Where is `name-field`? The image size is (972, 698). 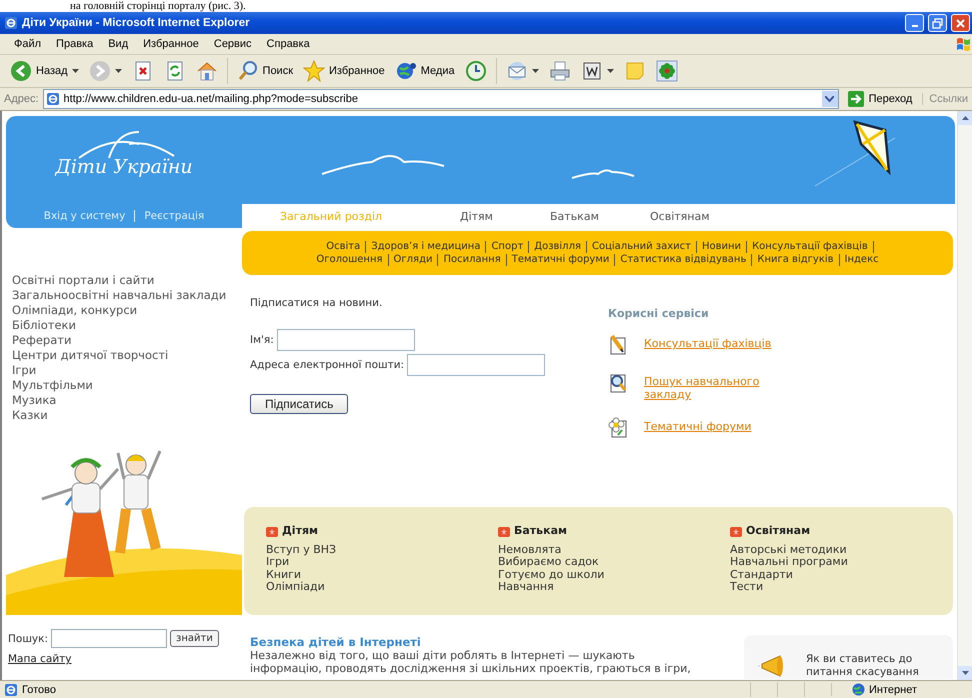
name-field is located at coordinates (345, 340).